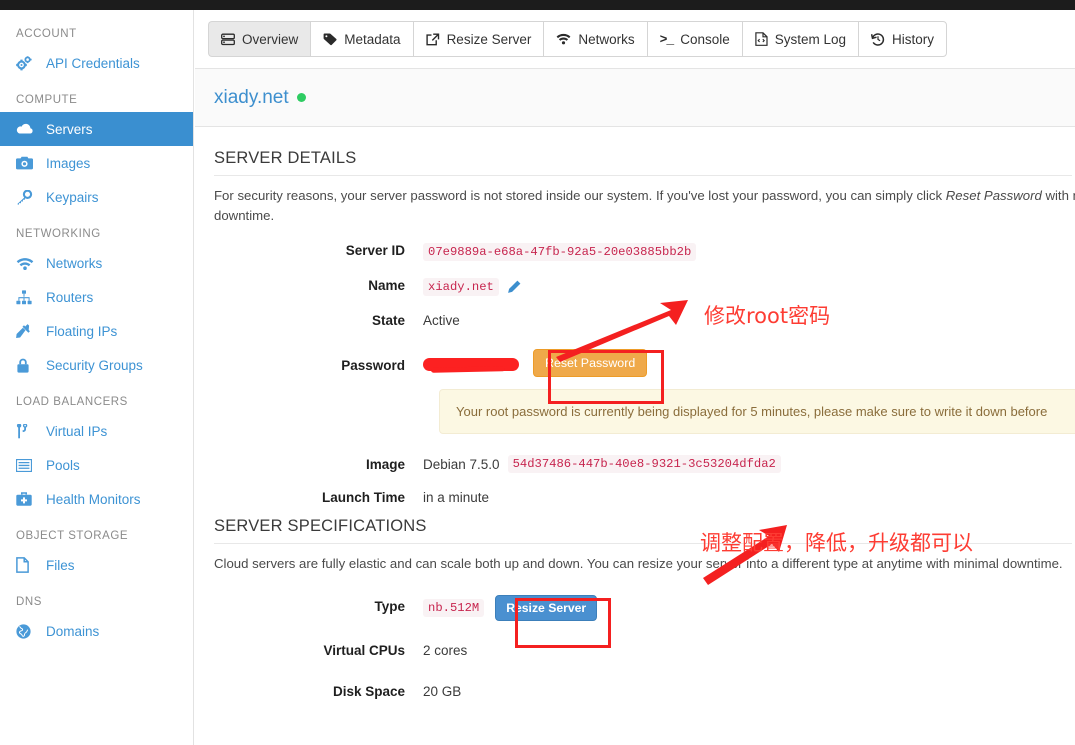 This screenshot has height=745, width=1075. What do you see at coordinates (537, 5) in the screenshot?
I see `top-dark-bar` at bounding box center [537, 5].